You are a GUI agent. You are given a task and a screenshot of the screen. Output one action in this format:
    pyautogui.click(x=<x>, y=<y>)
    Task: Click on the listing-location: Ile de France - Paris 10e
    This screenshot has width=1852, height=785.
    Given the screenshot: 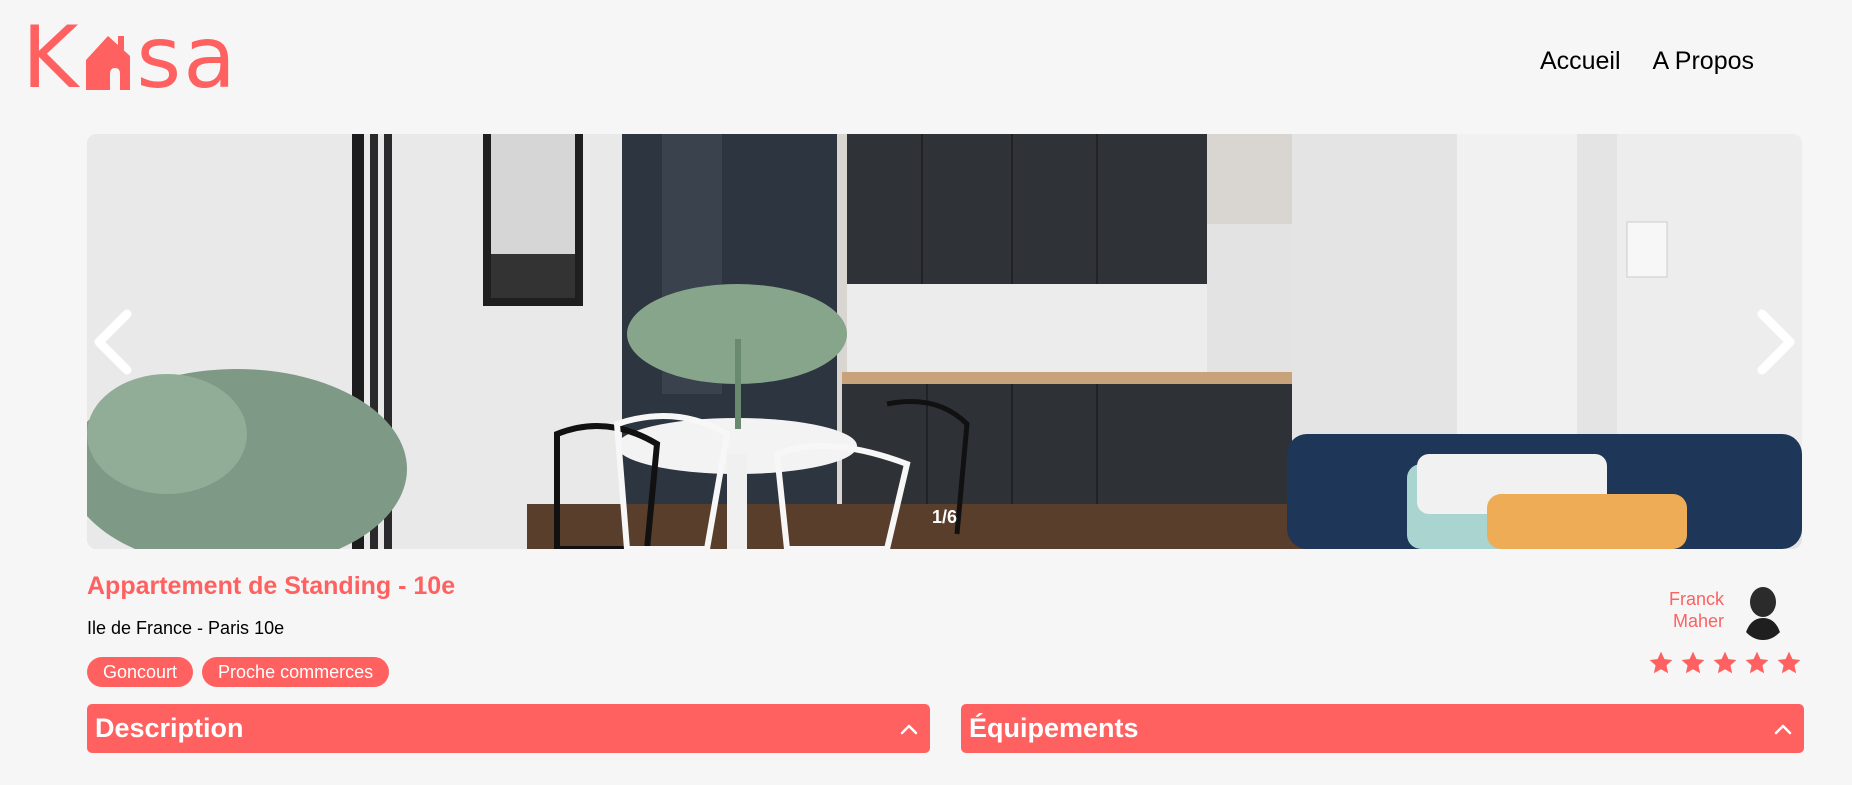 What is the action you would take?
    pyautogui.click(x=186, y=628)
    